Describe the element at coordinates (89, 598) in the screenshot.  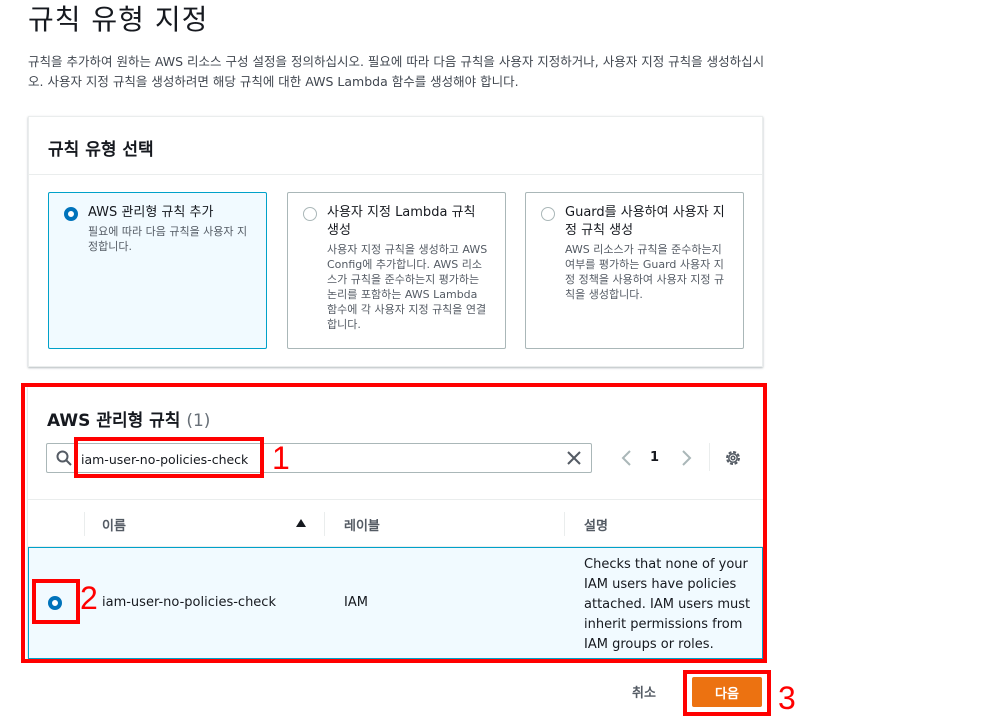
I see `annotation-number-2: 2` at that location.